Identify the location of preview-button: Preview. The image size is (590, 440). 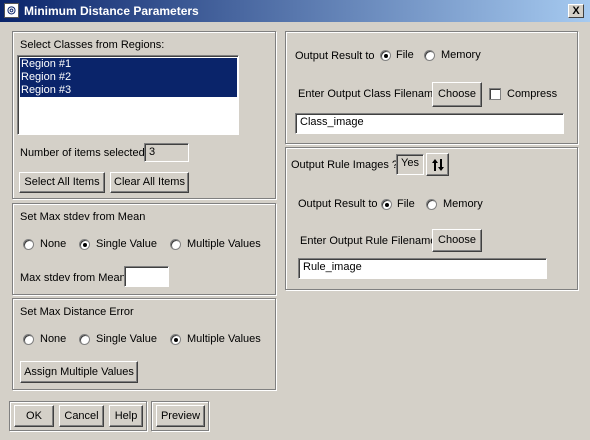
(180, 416).